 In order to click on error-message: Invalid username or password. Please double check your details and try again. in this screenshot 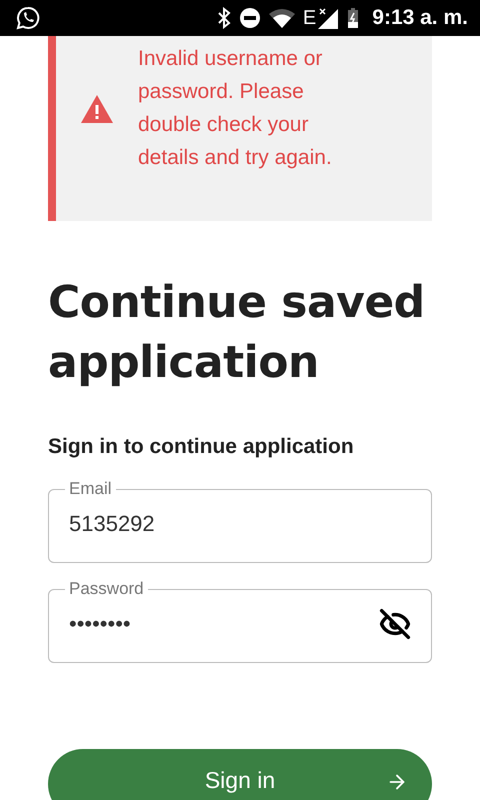, I will do `click(235, 108)`.